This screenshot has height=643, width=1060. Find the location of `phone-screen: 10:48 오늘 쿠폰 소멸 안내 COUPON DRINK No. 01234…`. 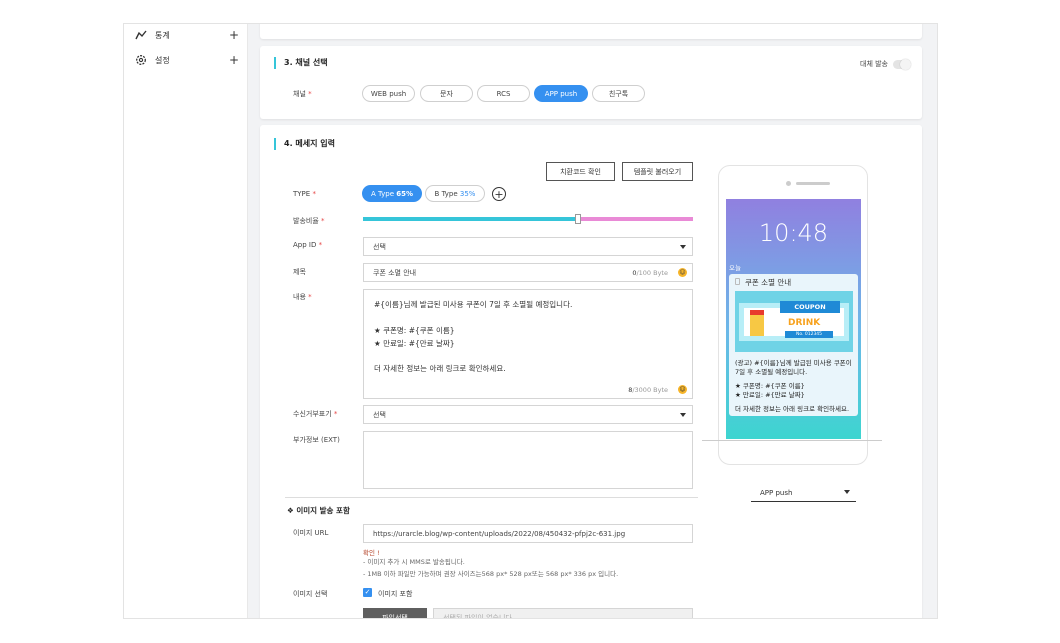

phone-screen: 10:48 오늘 쿠폰 소멸 안내 COUPON DRINK No. 01234… is located at coordinates (793, 319).